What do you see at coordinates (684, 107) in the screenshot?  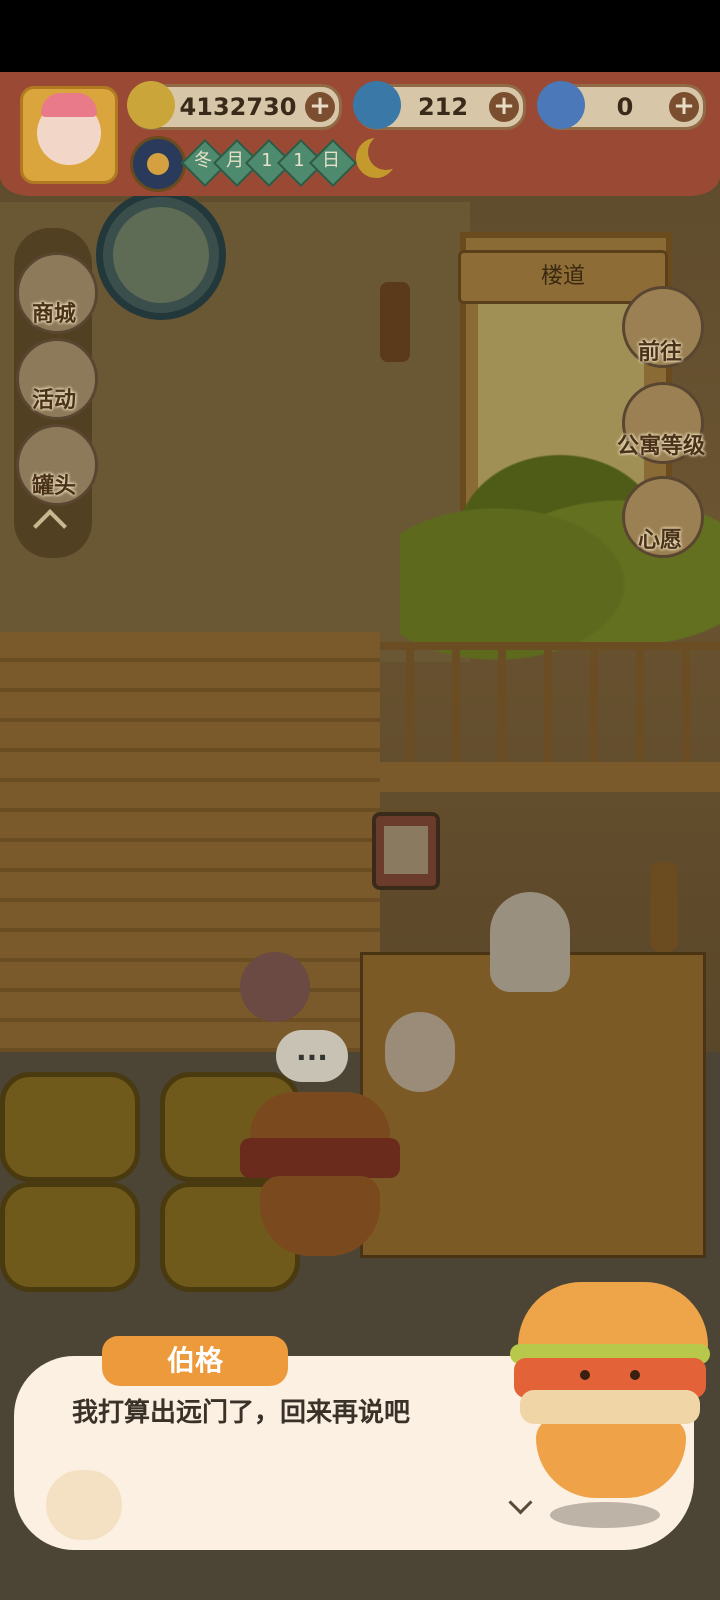 I see `add-blue-banana-button: +` at bounding box center [684, 107].